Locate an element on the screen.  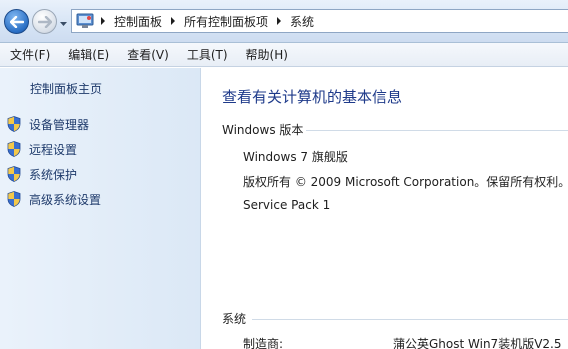
breadcrumb-control-panel: 控制面板 is located at coordinates (138, 21).